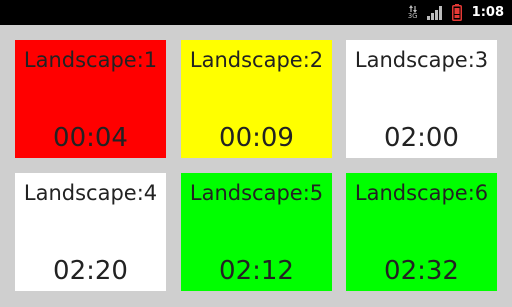 The width and height of the screenshot is (512, 307). What do you see at coordinates (421, 232) in the screenshot?
I see `landscape-tile-6: Landscape:6 02:32` at bounding box center [421, 232].